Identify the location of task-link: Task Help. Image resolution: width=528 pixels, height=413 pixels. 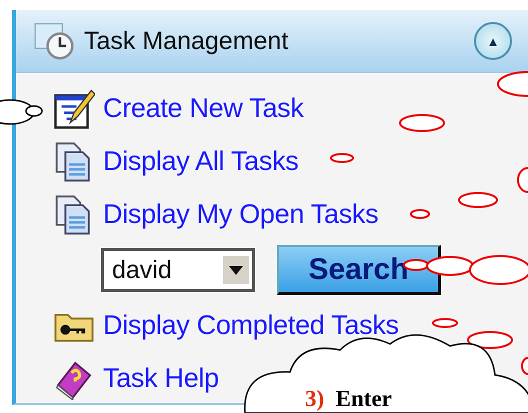
(161, 378).